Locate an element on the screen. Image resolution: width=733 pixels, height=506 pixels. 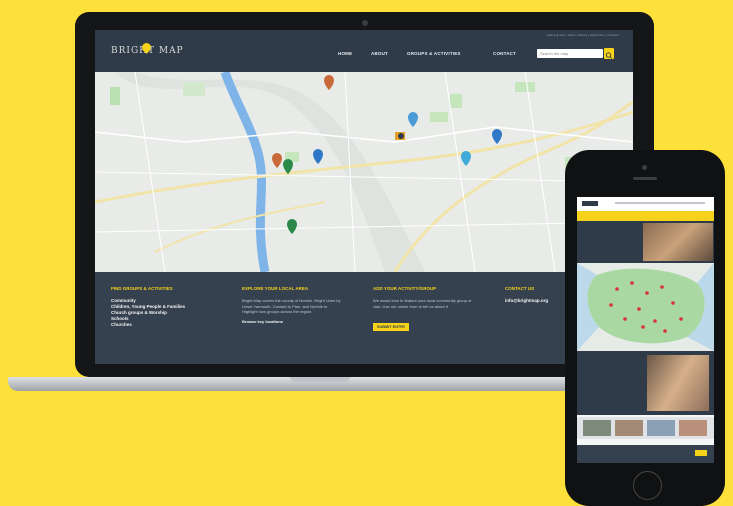
speaker-icon is located at coordinates (645, 178).